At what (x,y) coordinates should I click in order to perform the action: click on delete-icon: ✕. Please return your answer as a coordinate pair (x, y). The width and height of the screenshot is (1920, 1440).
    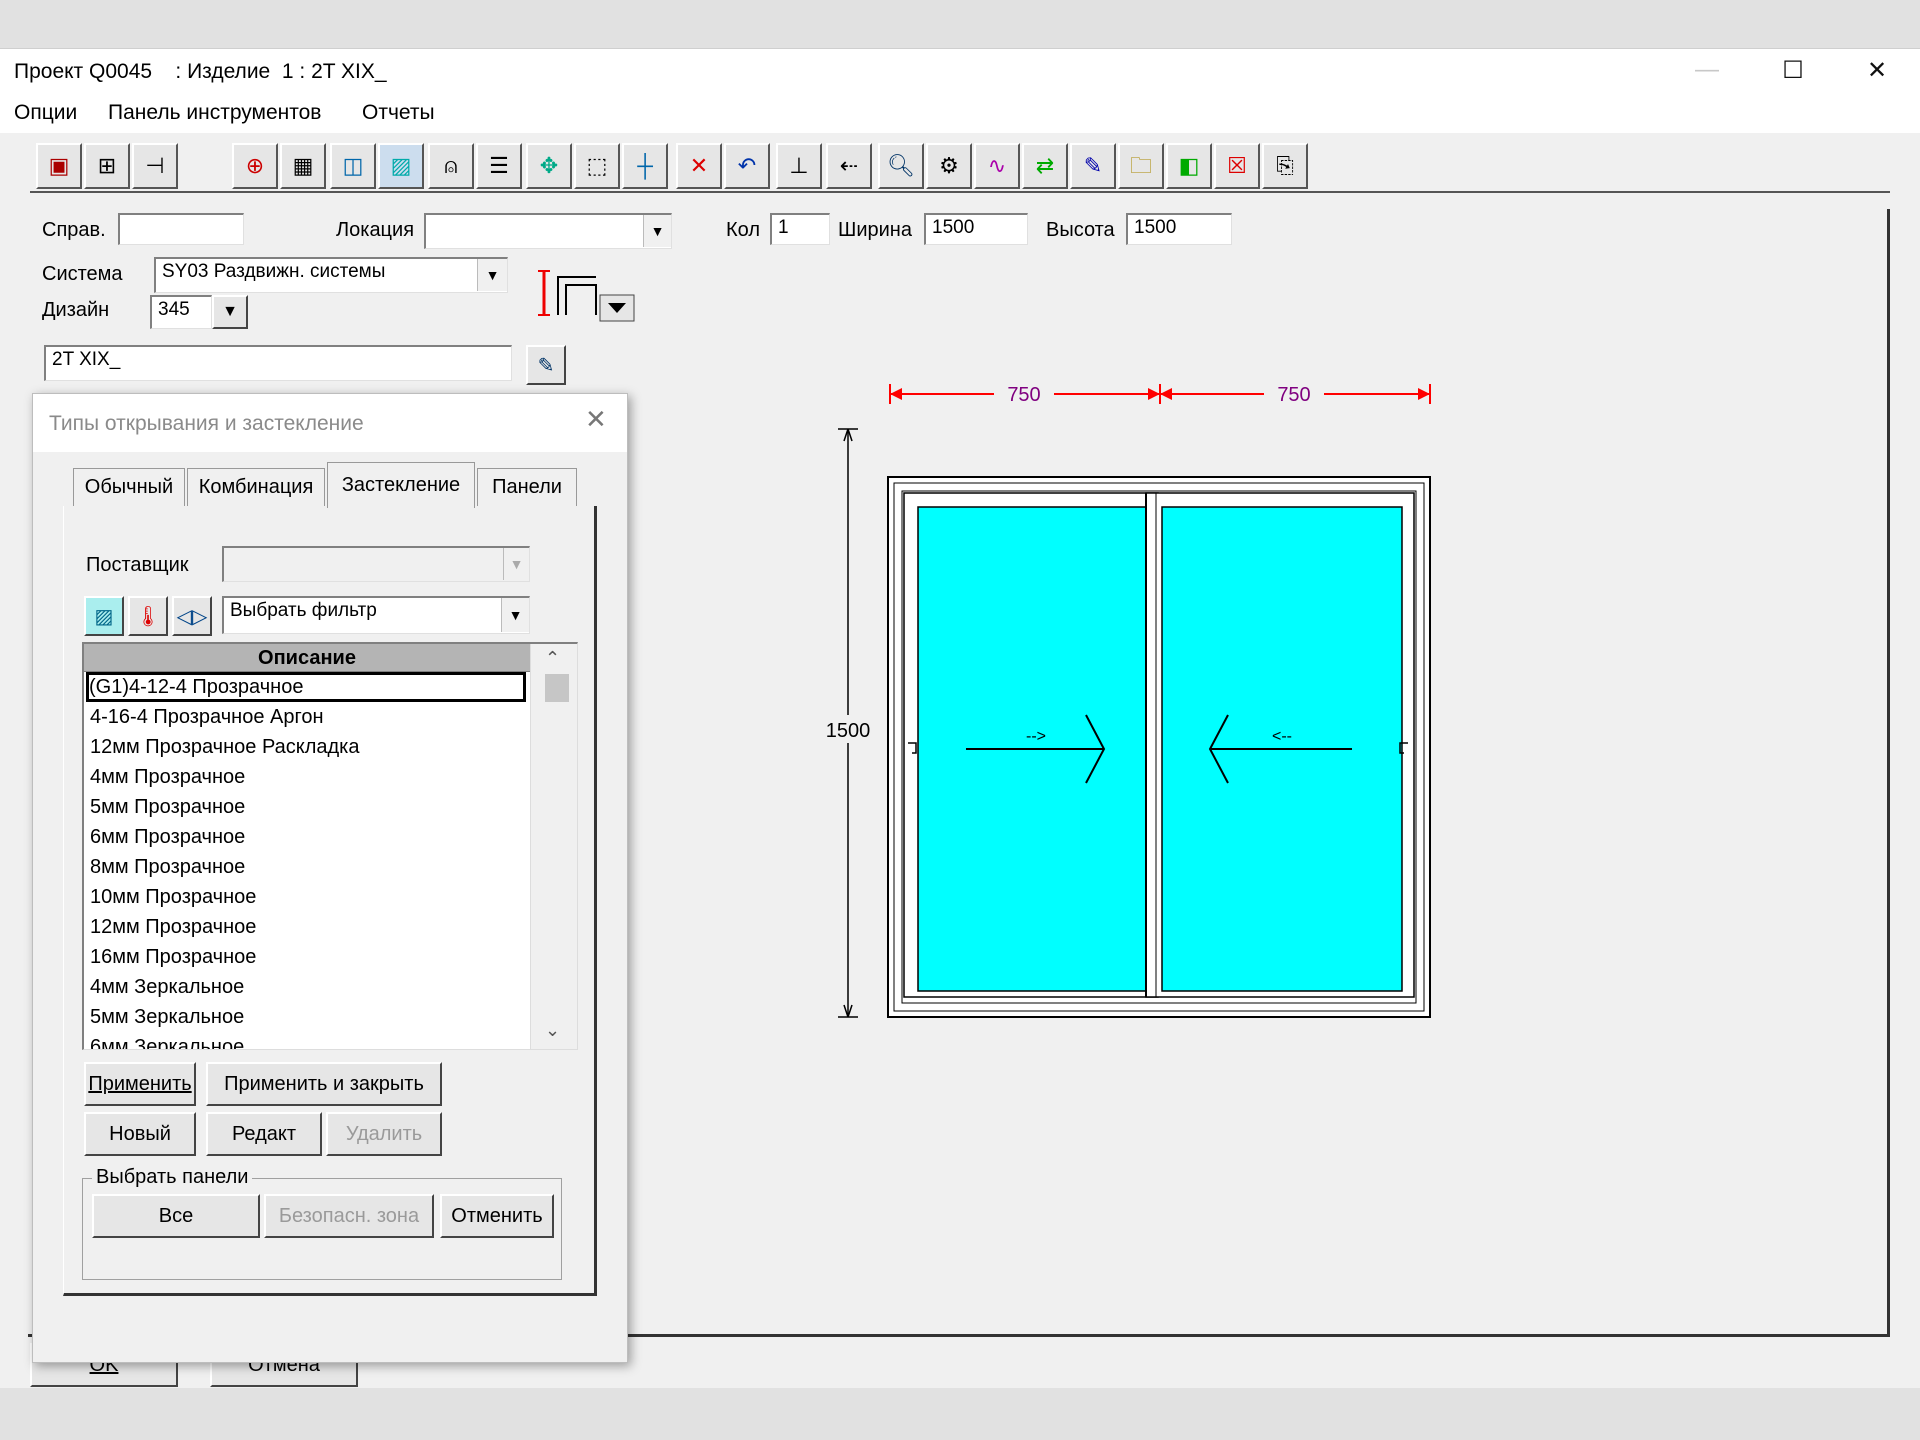
    Looking at the image, I should click on (699, 166).